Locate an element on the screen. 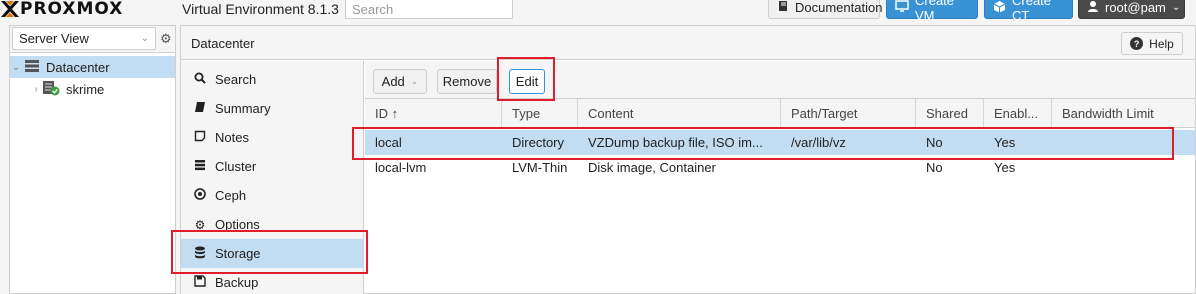 This screenshot has height=294, width=1196. add-label: Add is located at coordinates (393, 81).